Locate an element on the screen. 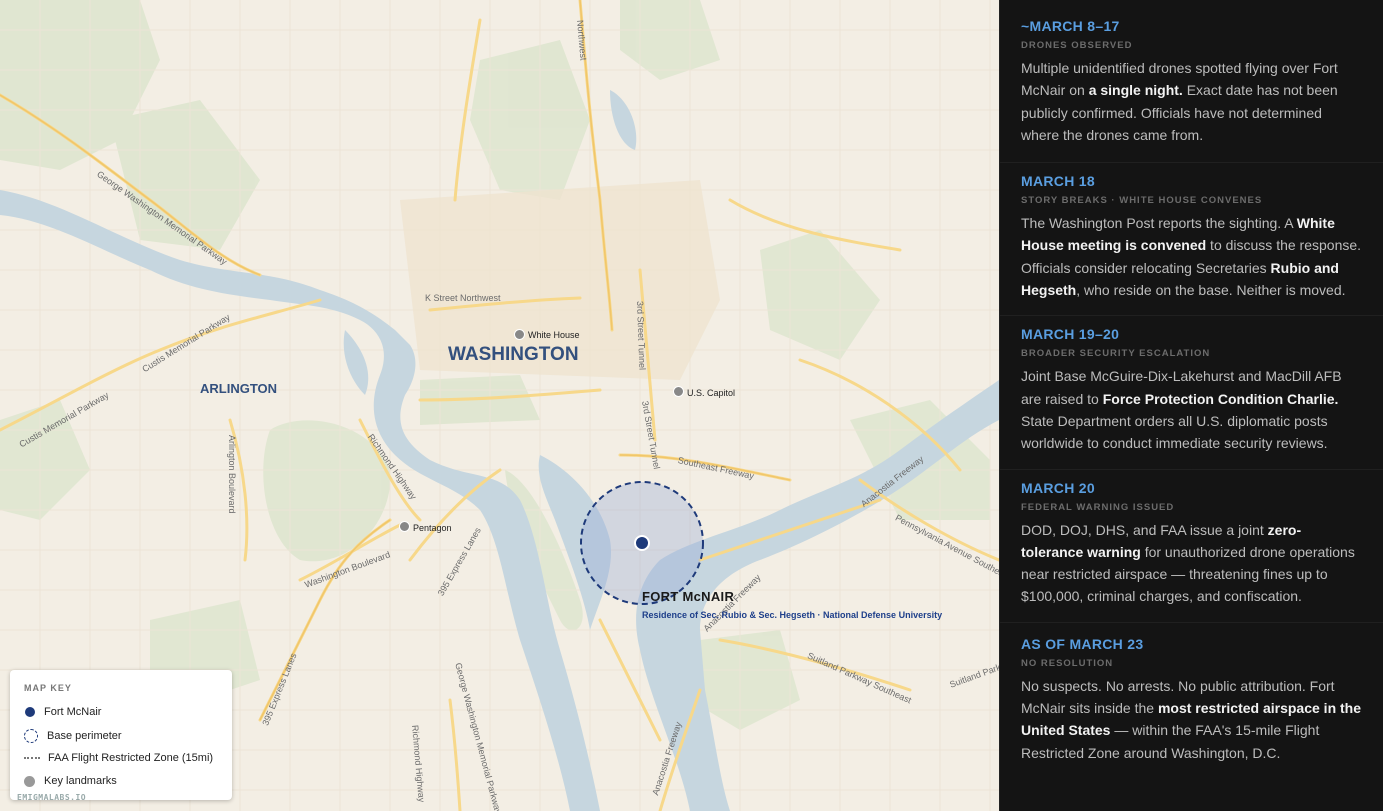  landmark-label-white-house: White House is located at coordinates (554, 335).